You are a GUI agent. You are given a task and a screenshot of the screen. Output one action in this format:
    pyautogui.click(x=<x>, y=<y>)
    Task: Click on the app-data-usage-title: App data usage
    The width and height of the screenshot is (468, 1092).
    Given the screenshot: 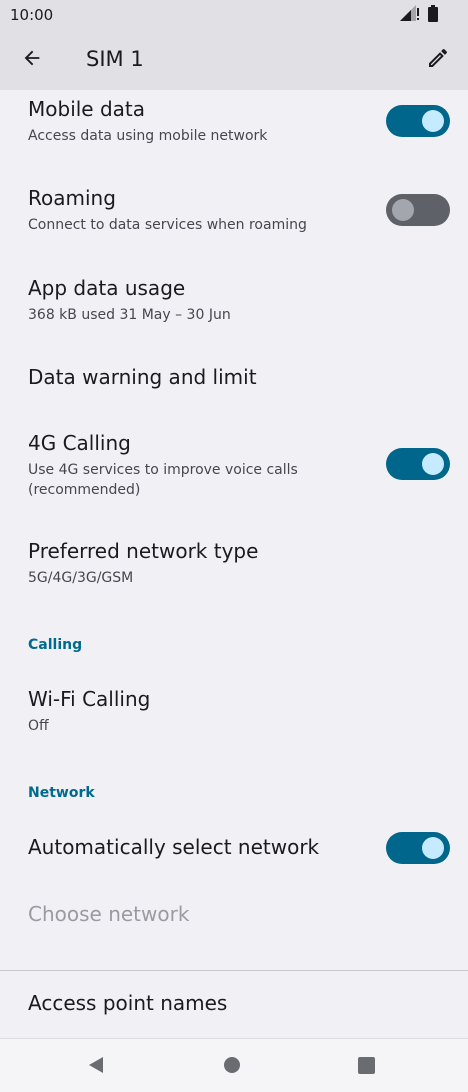 What is the action you would take?
    pyautogui.click(x=107, y=288)
    